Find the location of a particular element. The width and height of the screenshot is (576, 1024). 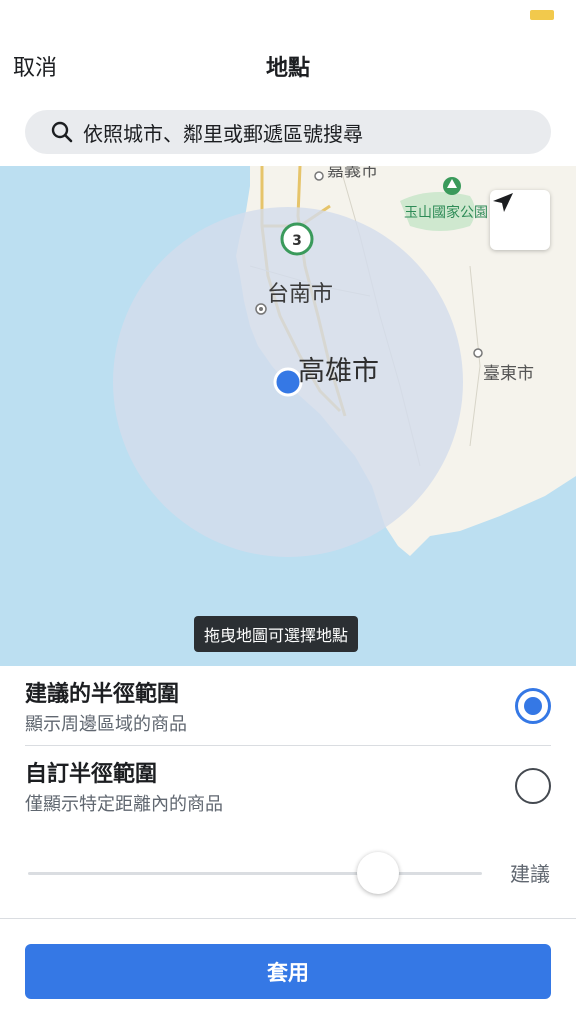

option-title: 建議的半徑範圍 is located at coordinates (102, 694).